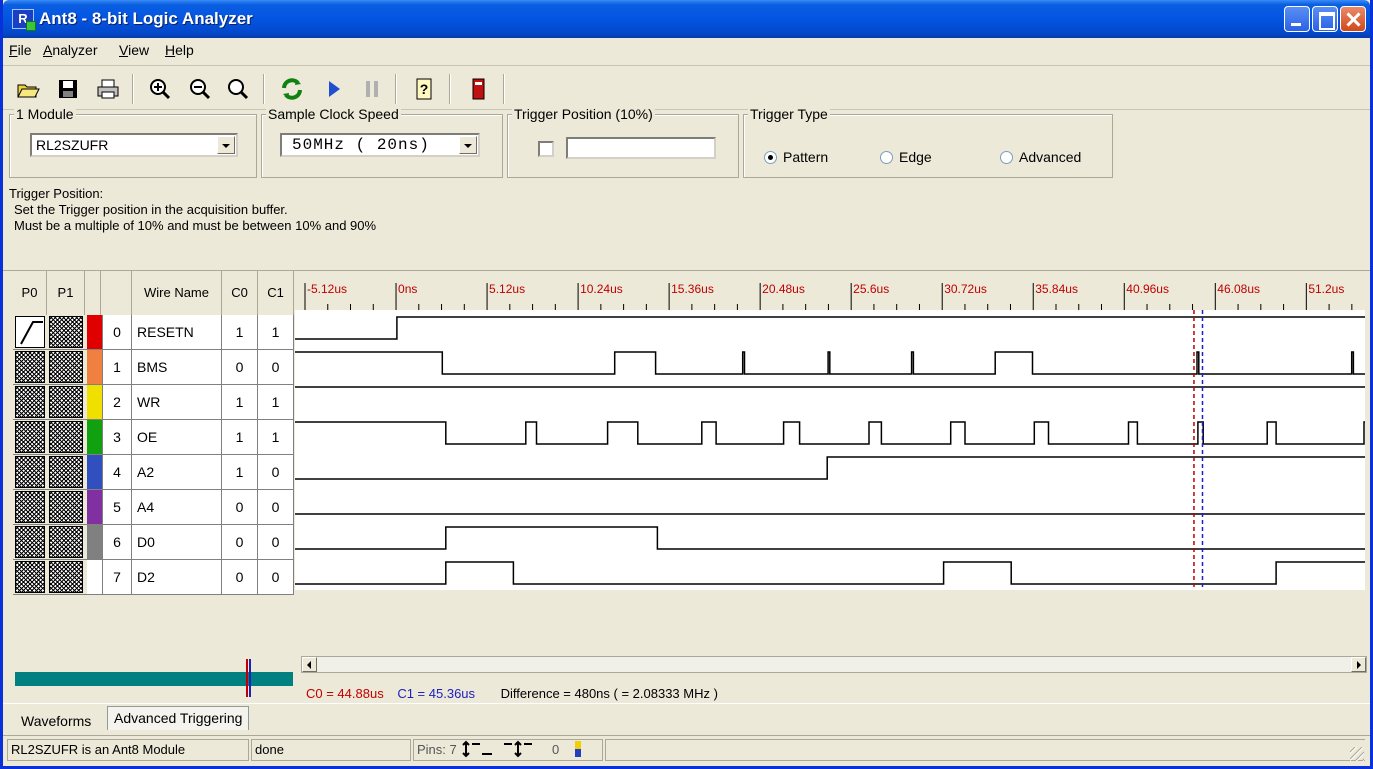 This screenshot has width=1373, height=769. I want to click on column-header-index, so click(116, 293).